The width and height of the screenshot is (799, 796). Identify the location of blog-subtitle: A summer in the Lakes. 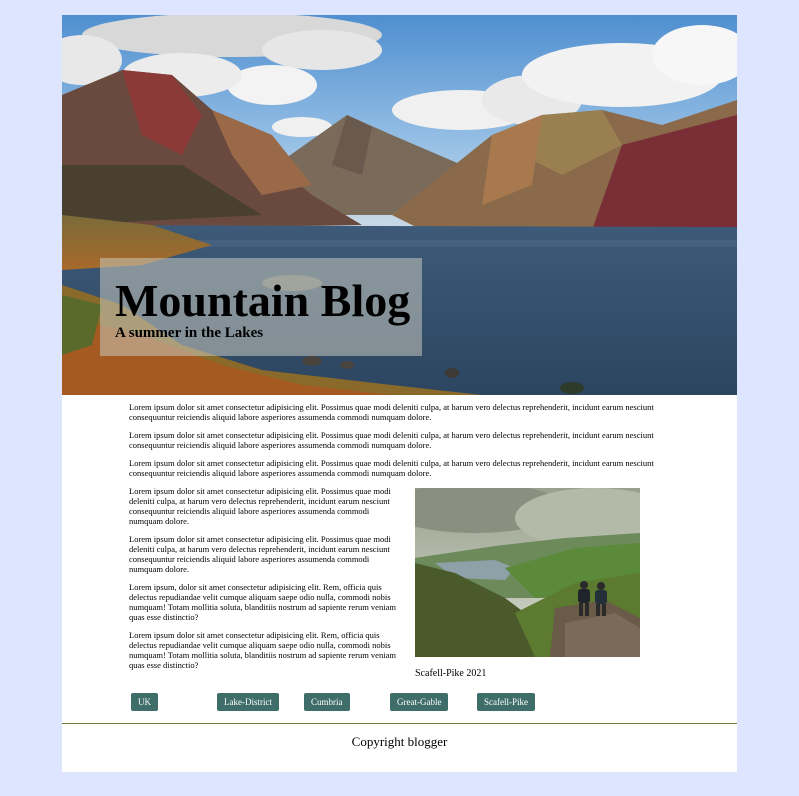
(189, 333).